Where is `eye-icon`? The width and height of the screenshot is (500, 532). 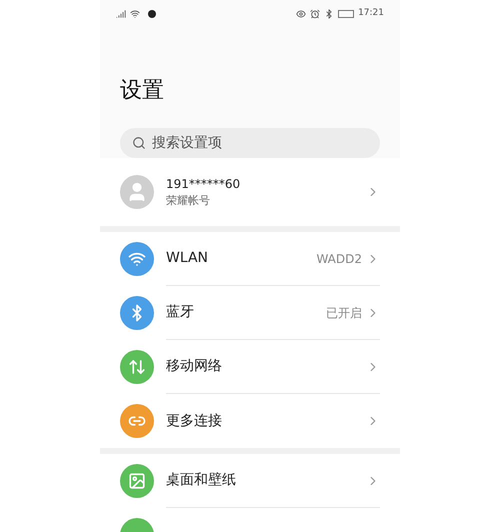 eye-icon is located at coordinates (301, 14).